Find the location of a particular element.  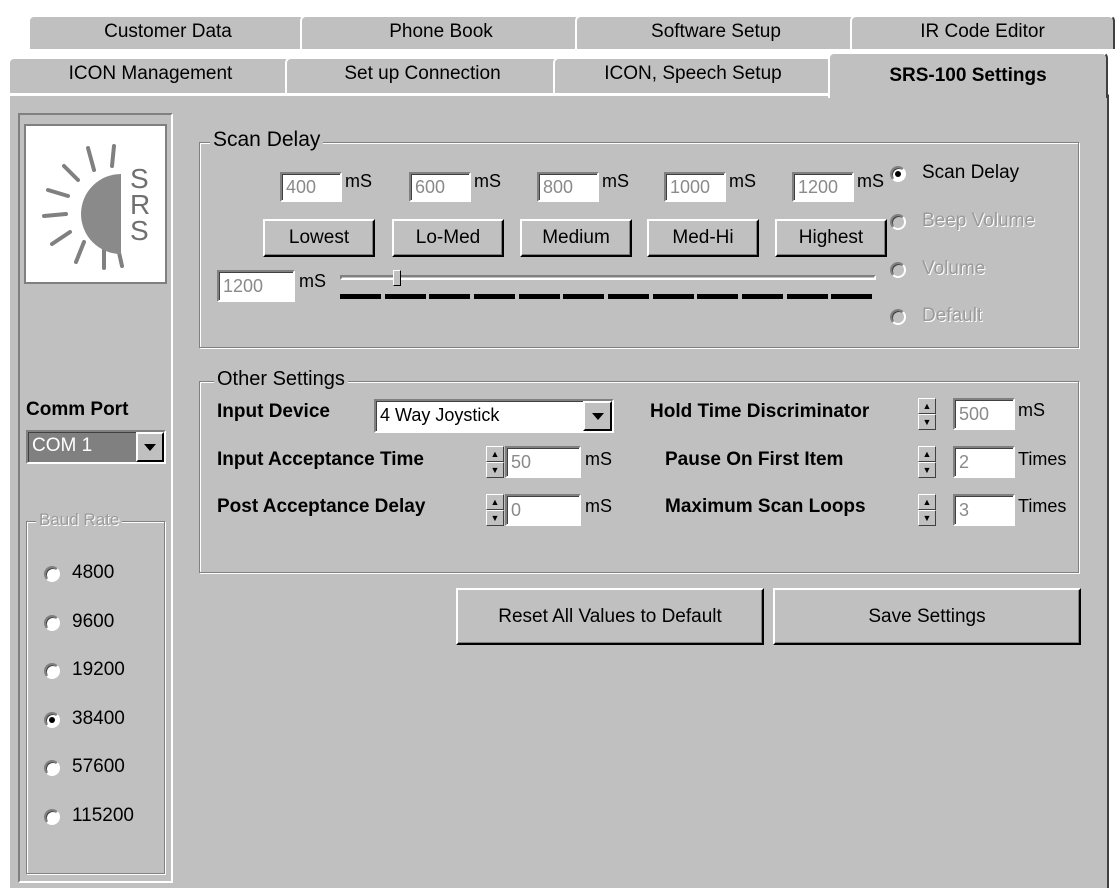

reset-defaults-button: Reset All Values to Default is located at coordinates (610, 616).